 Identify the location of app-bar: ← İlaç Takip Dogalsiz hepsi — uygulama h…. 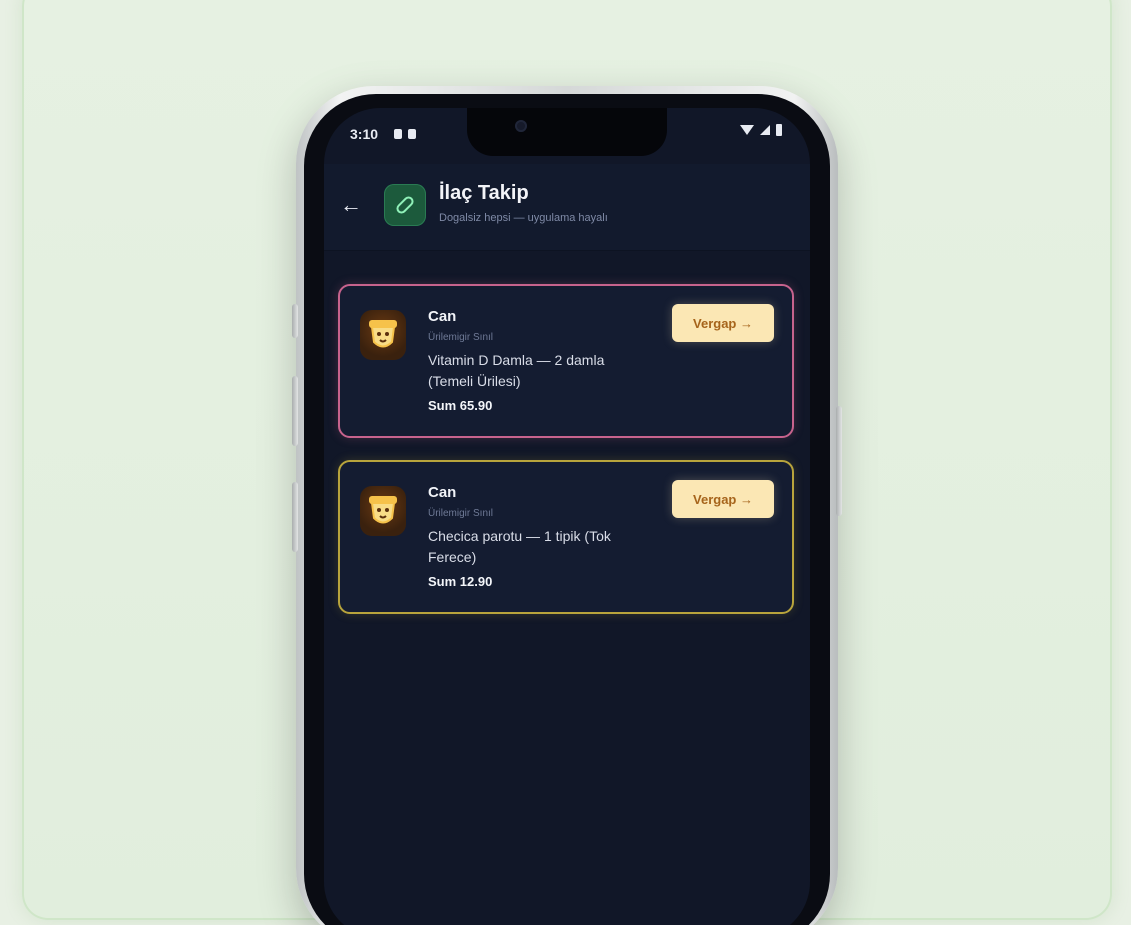
(567, 207).